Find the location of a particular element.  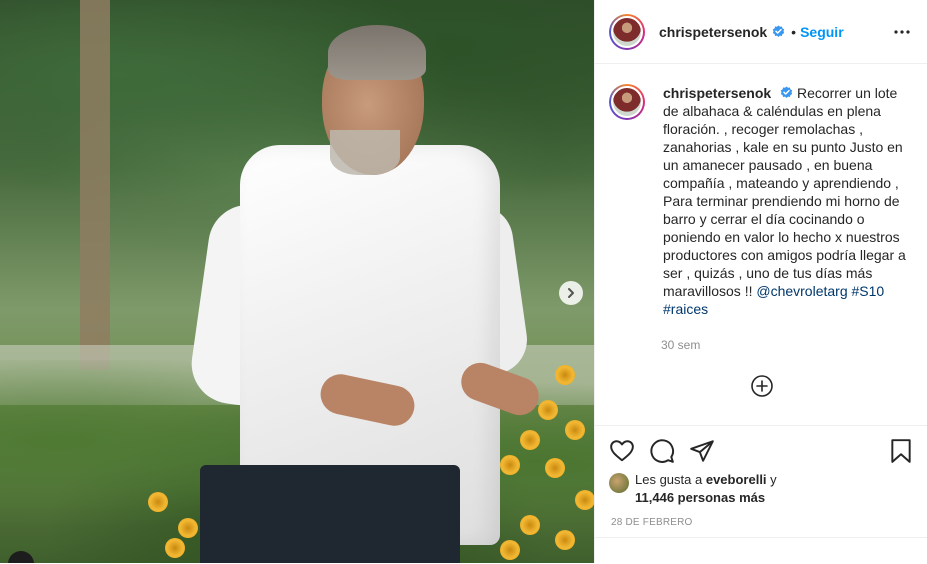

post-header: chrispetersenok • Seguir is located at coordinates (761, 32).